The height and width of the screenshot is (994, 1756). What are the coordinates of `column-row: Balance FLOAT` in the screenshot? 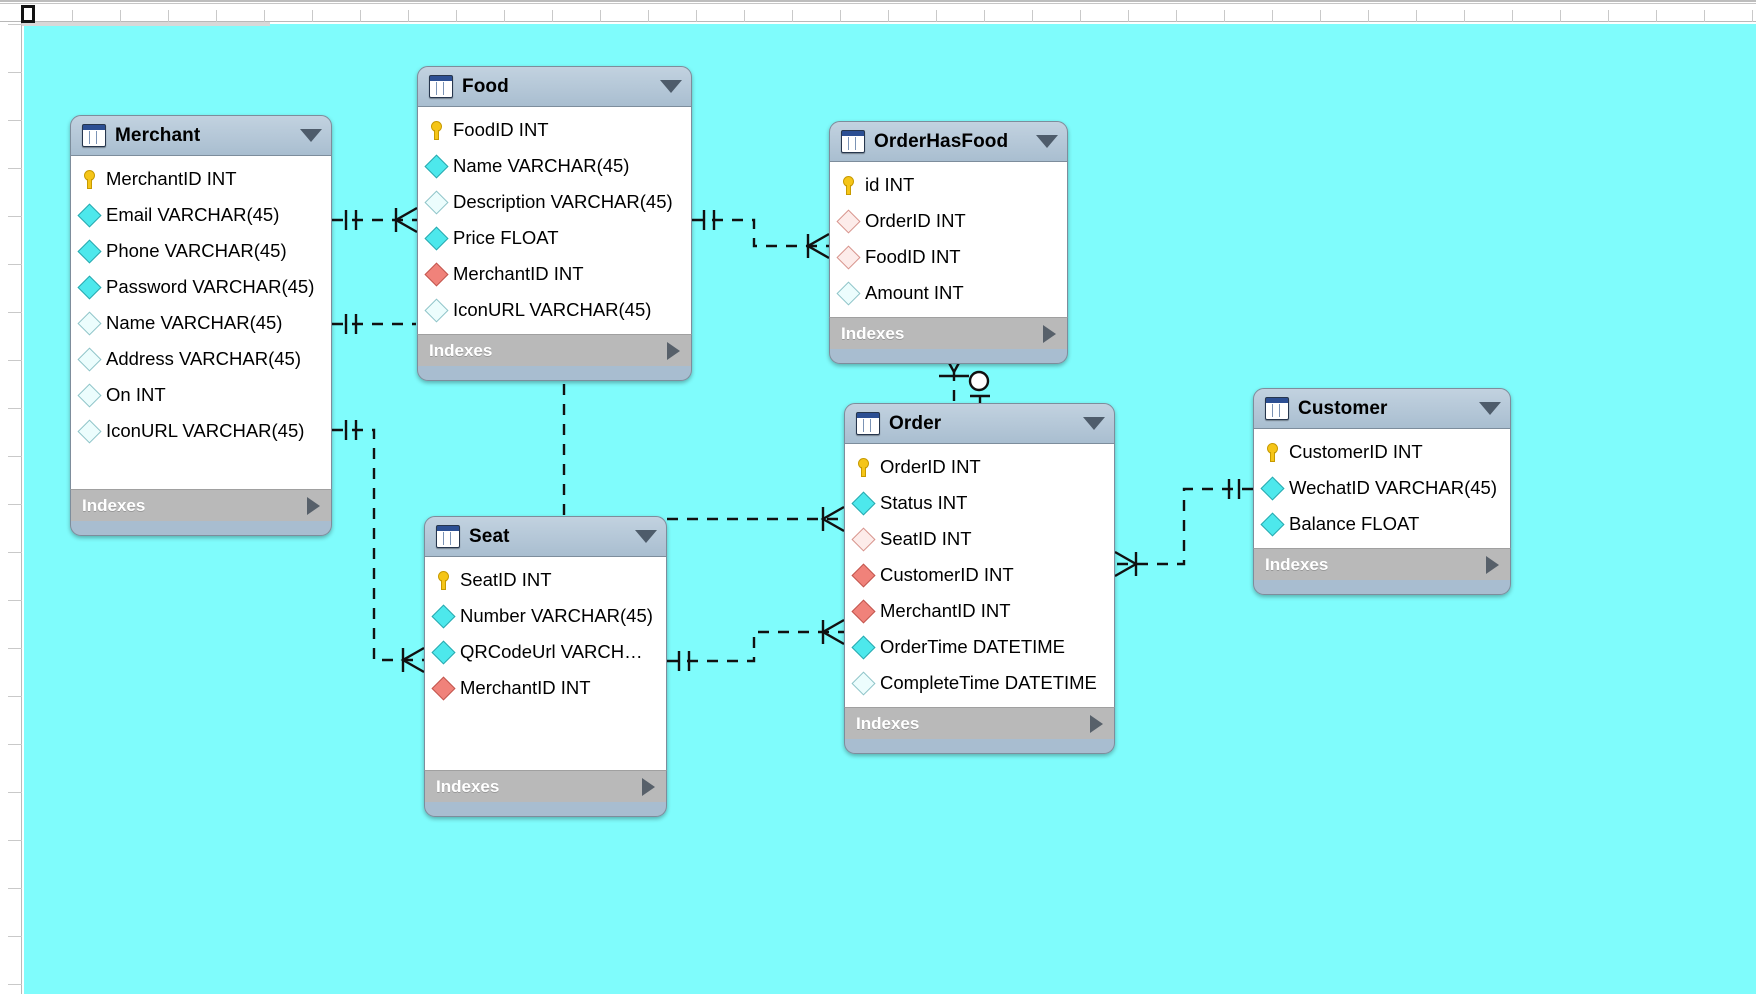 It's located at (1382, 524).